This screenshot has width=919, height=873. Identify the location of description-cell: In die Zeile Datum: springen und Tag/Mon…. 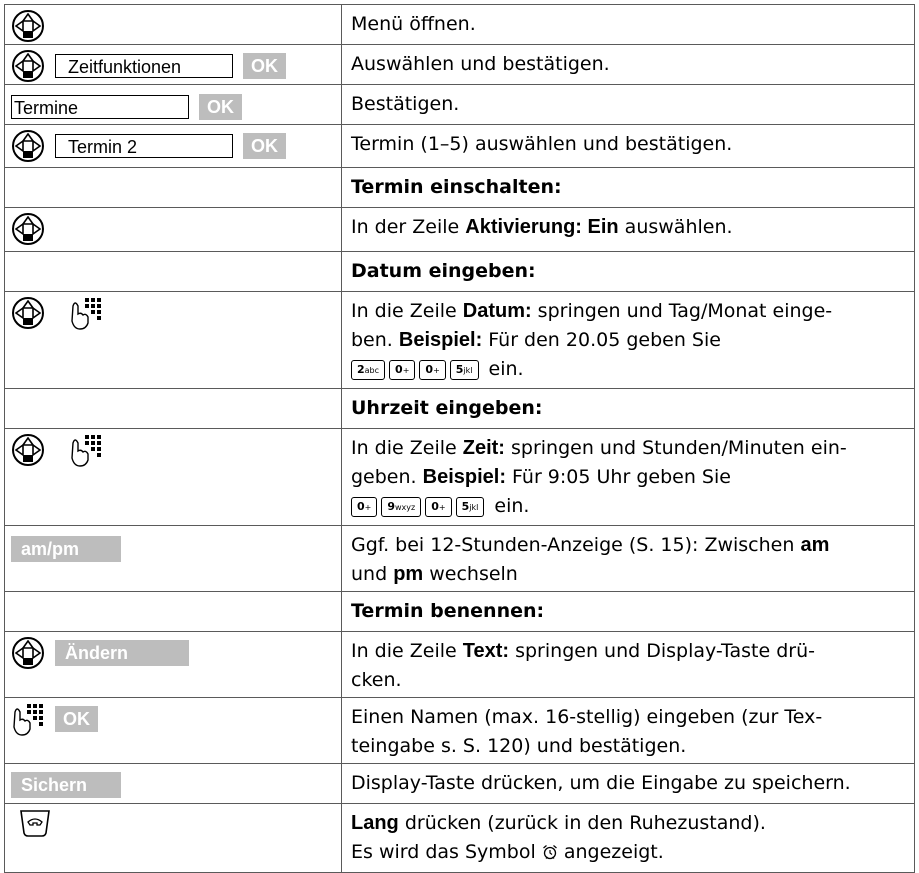
(628, 340).